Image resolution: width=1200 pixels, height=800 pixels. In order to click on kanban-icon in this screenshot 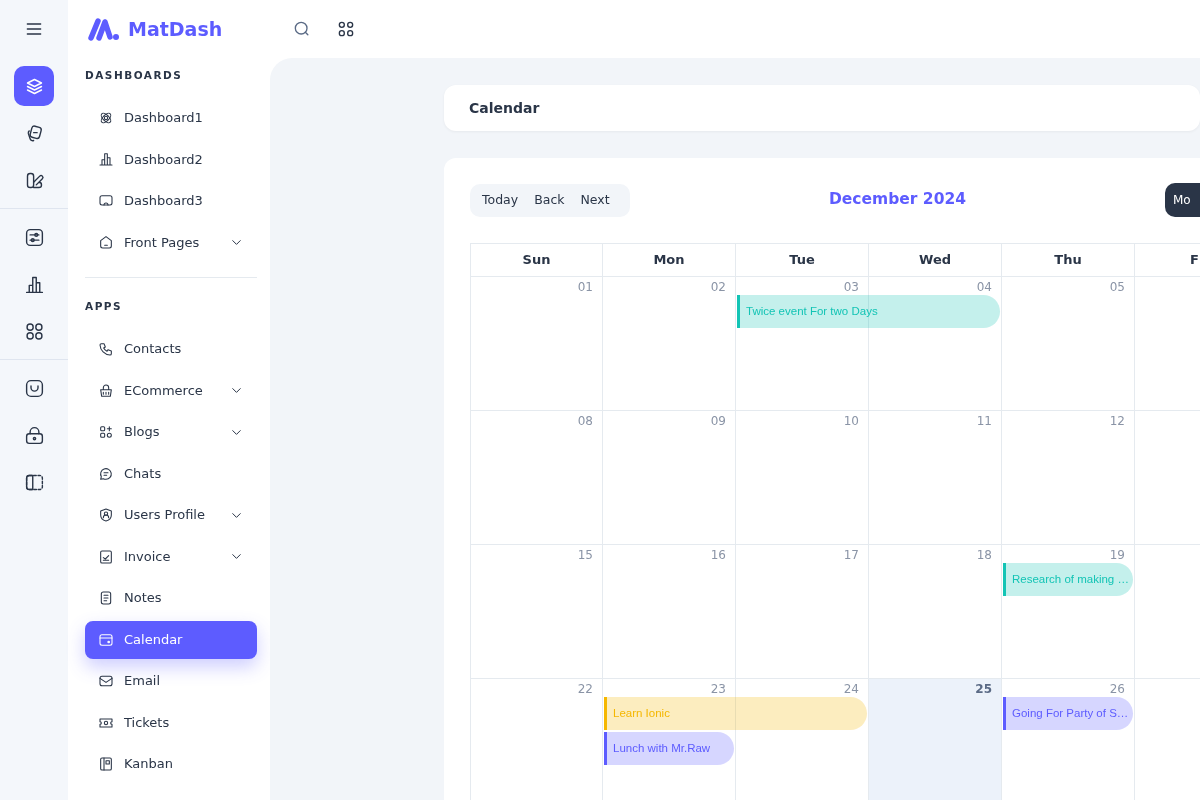, I will do `click(106, 764)`.